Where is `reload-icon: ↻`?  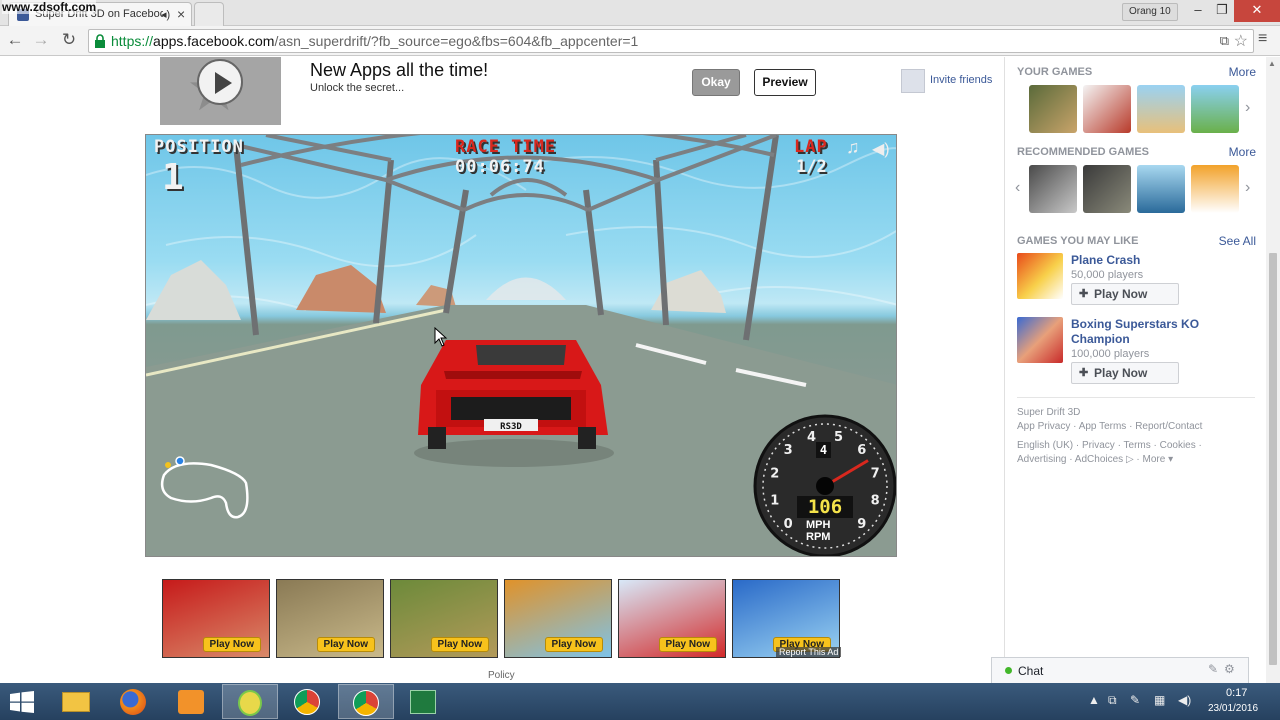 reload-icon: ↻ is located at coordinates (69, 40).